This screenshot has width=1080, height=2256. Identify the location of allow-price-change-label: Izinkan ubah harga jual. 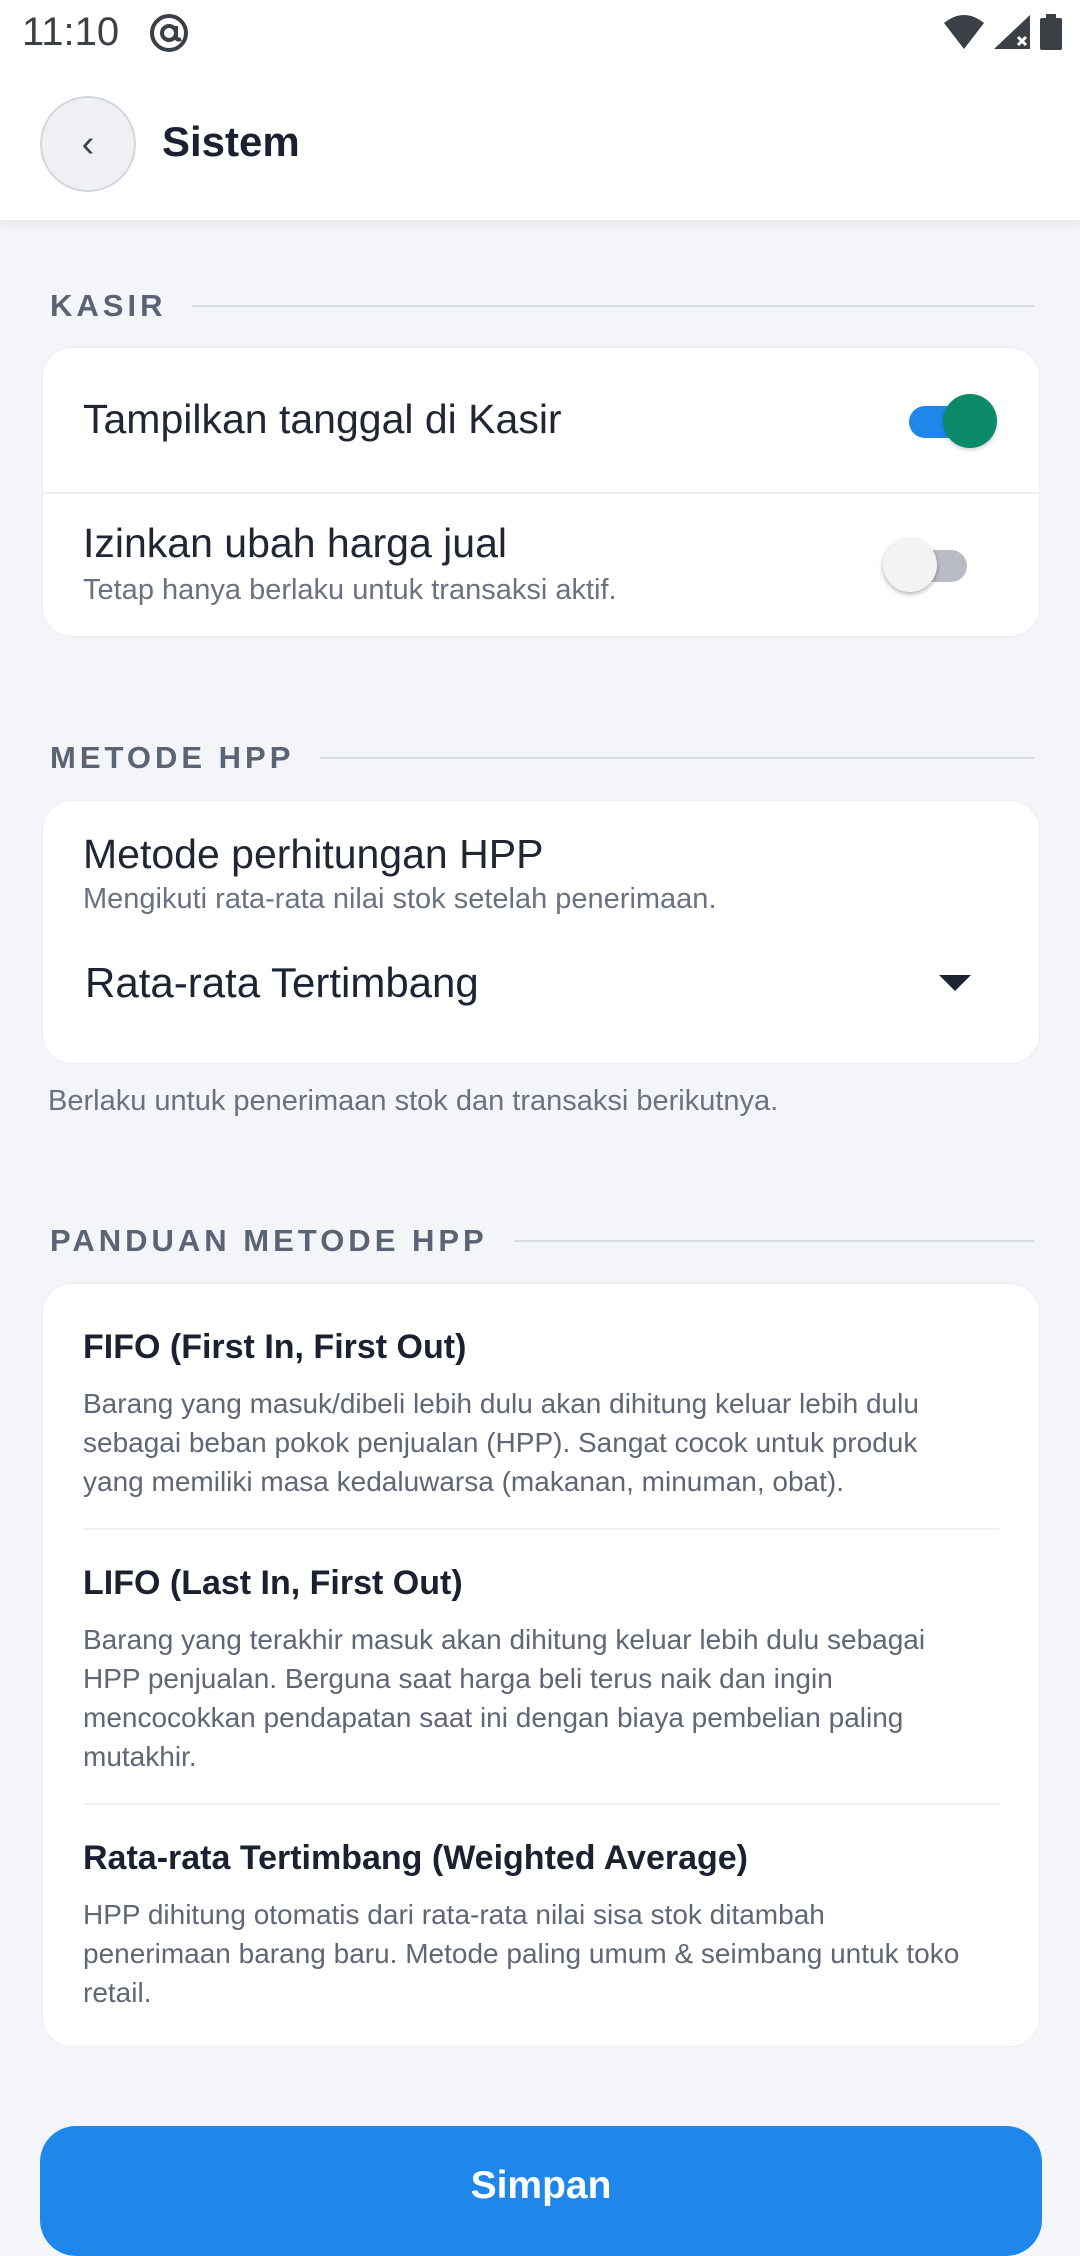
(295, 543).